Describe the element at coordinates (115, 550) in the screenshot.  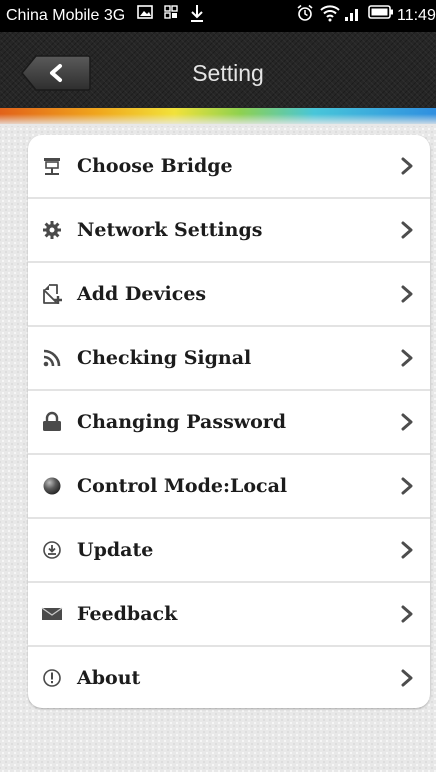
I see `menu-item-label: Update` at that location.